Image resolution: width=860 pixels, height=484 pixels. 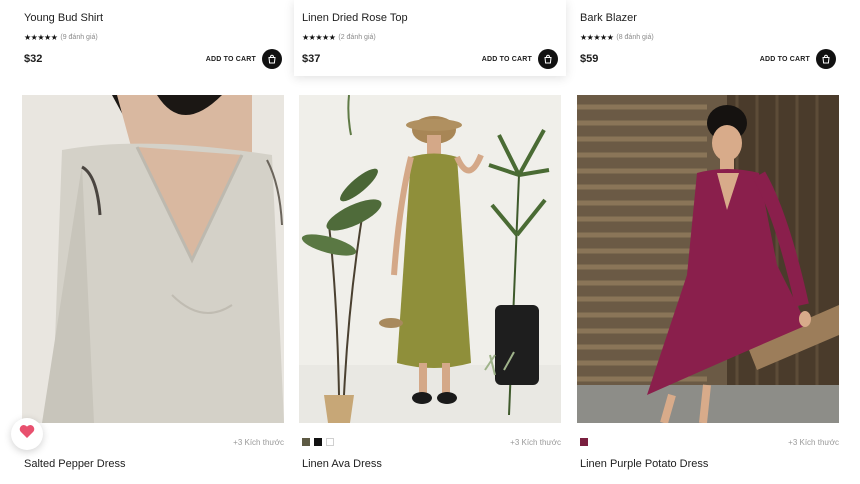 I want to click on product-meta-linen-ava-dress: +3 Kích thước, so click(x=431, y=442).